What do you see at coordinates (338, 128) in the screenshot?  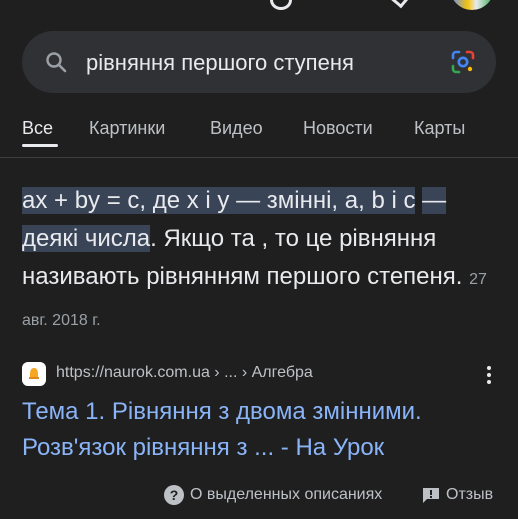 I see `tab-news: Новости` at bounding box center [338, 128].